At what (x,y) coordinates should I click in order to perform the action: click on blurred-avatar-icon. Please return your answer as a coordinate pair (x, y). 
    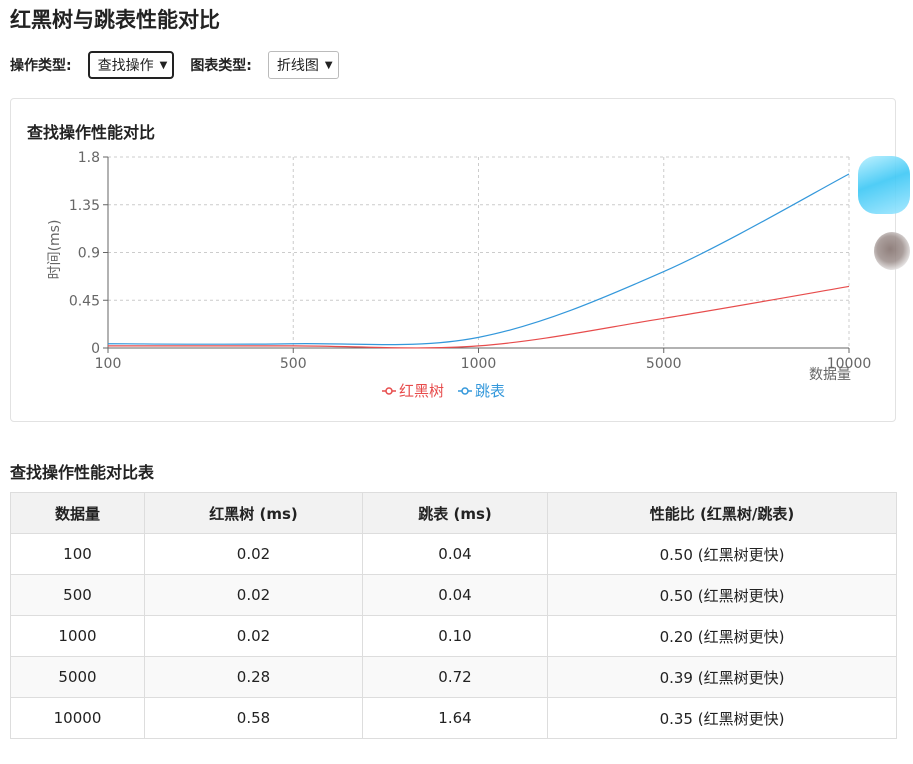
    Looking at the image, I should click on (892, 251).